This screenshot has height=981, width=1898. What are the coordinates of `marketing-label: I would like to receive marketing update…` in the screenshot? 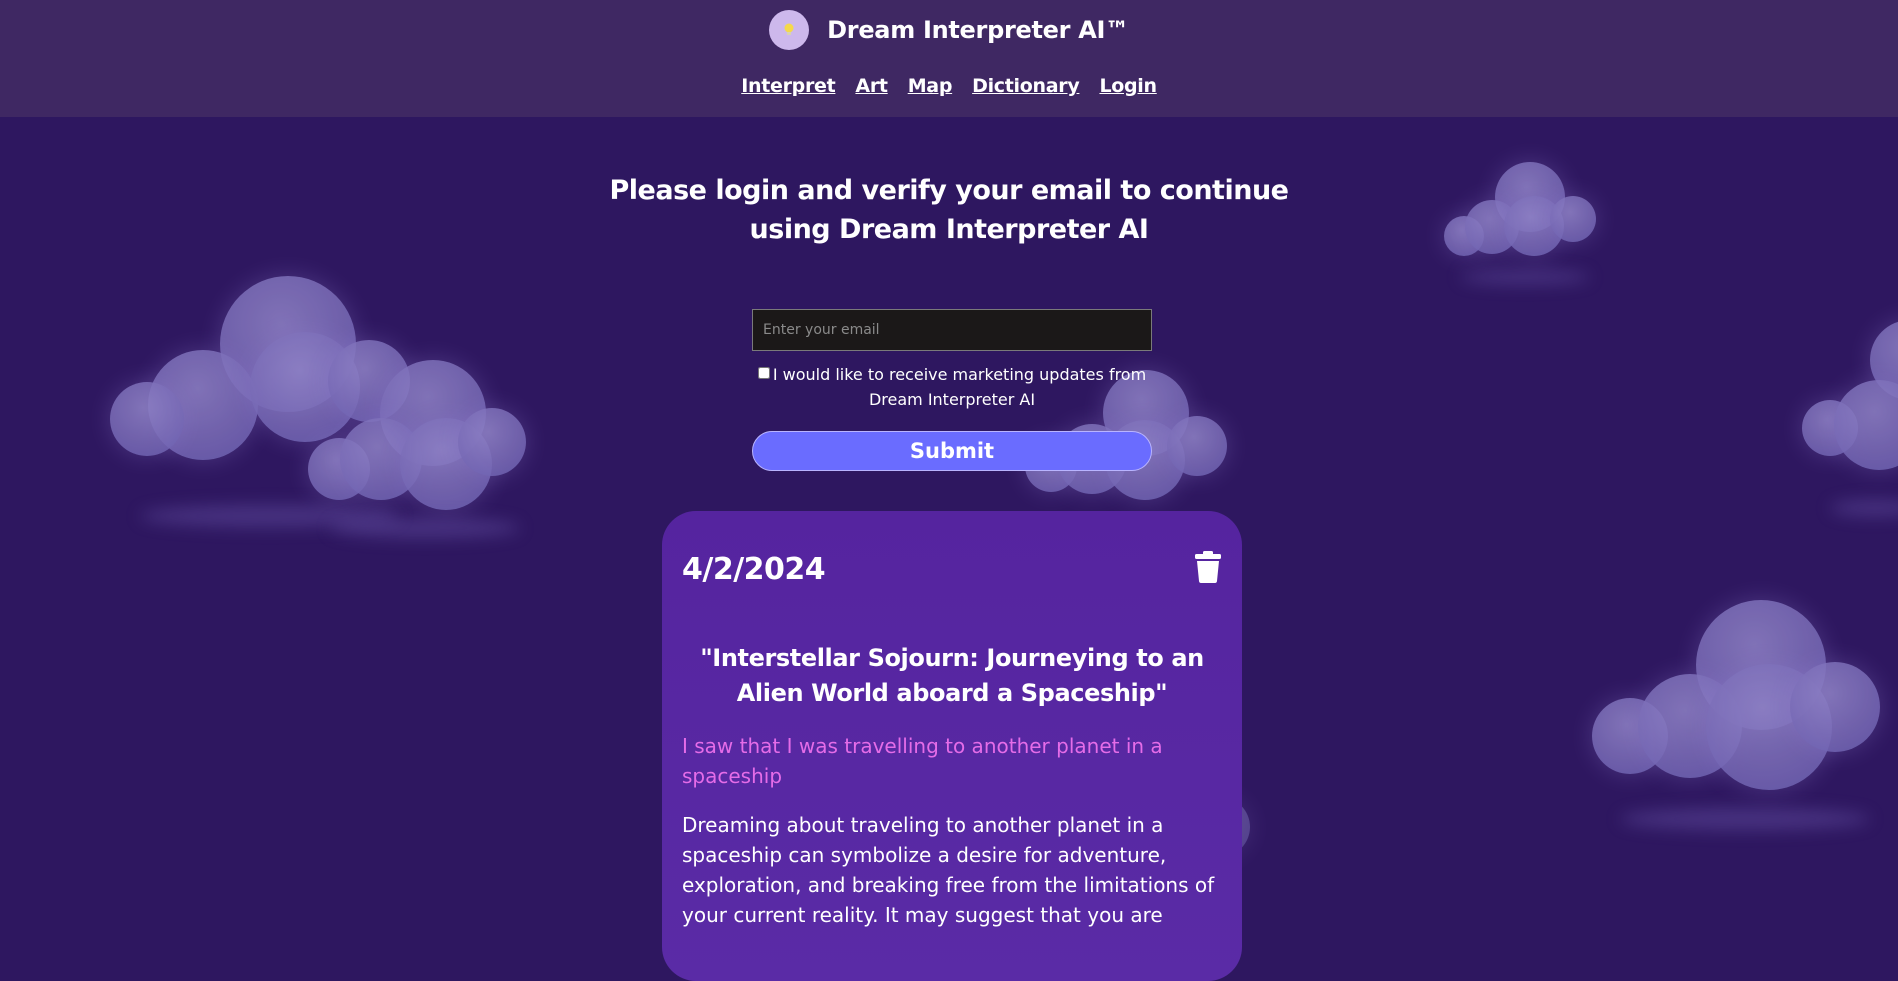 It's located at (959, 387).